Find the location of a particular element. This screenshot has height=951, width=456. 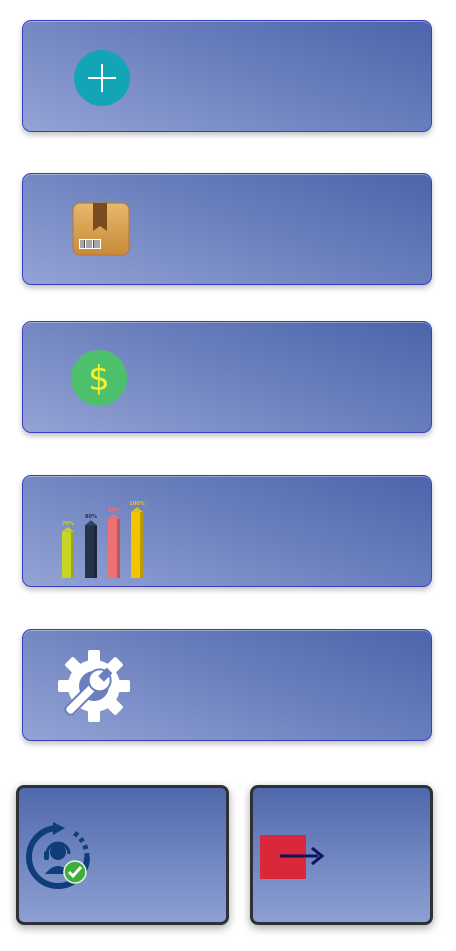

add-tile-button is located at coordinates (227, 76).